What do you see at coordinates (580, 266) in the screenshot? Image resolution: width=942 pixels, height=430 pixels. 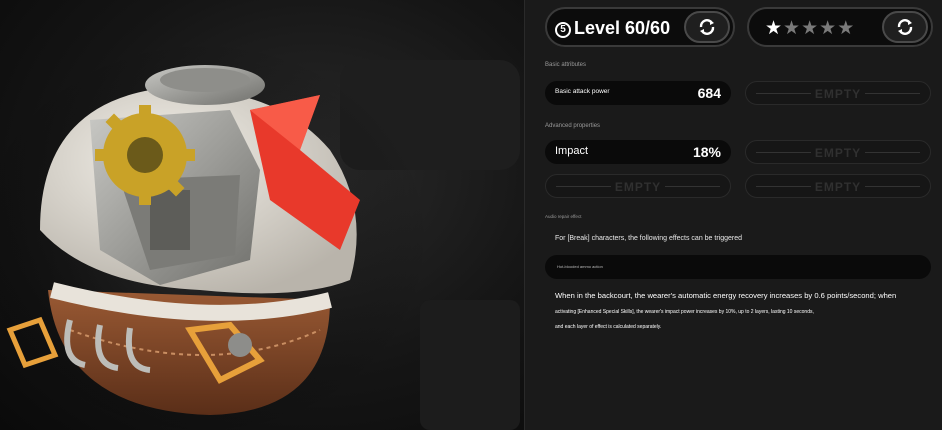 I see `effect-name: Hot-blooded ammo action` at bounding box center [580, 266].